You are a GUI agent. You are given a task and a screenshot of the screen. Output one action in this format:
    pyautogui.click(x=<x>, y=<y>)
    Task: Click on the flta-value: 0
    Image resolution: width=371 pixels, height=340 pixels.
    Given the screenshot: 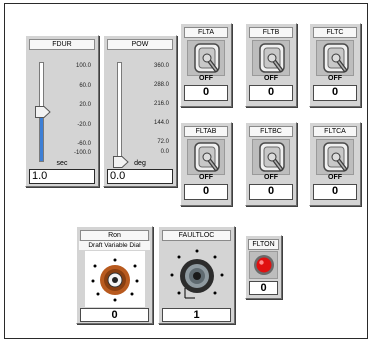 What is the action you would take?
    pyautogui.click(x=206, y=93)
    